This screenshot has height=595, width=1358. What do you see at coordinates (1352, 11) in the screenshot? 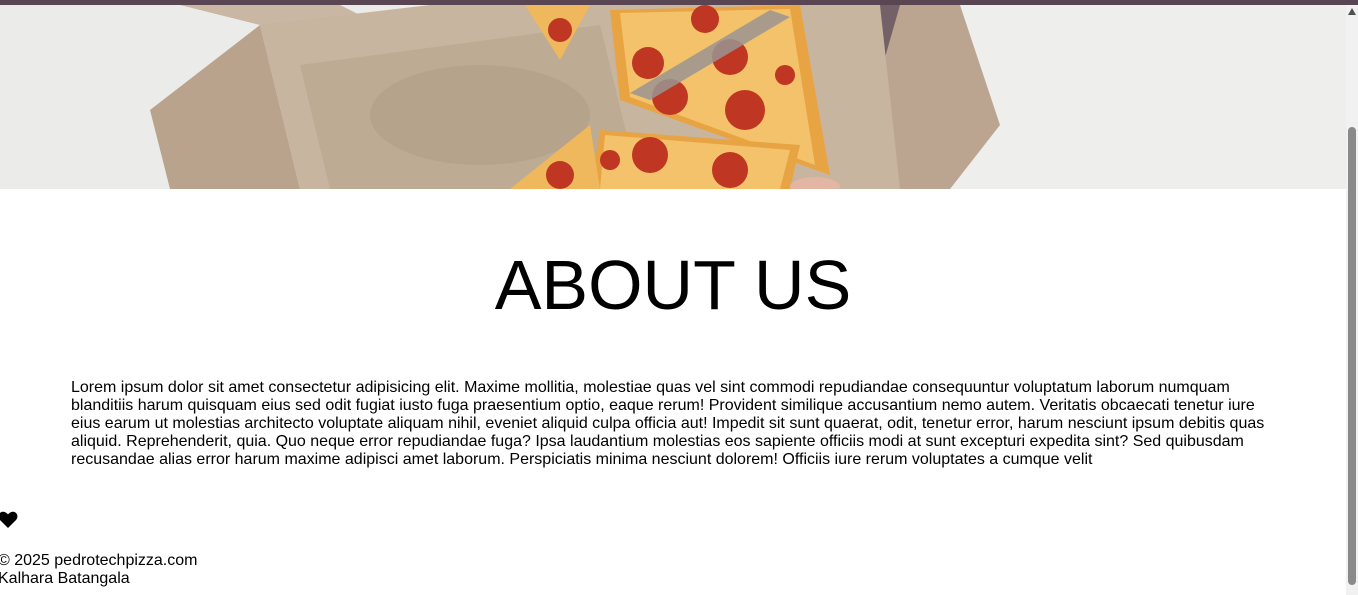
I see `scroll-up-arrow-icon` at bounding box center [1352, 11].